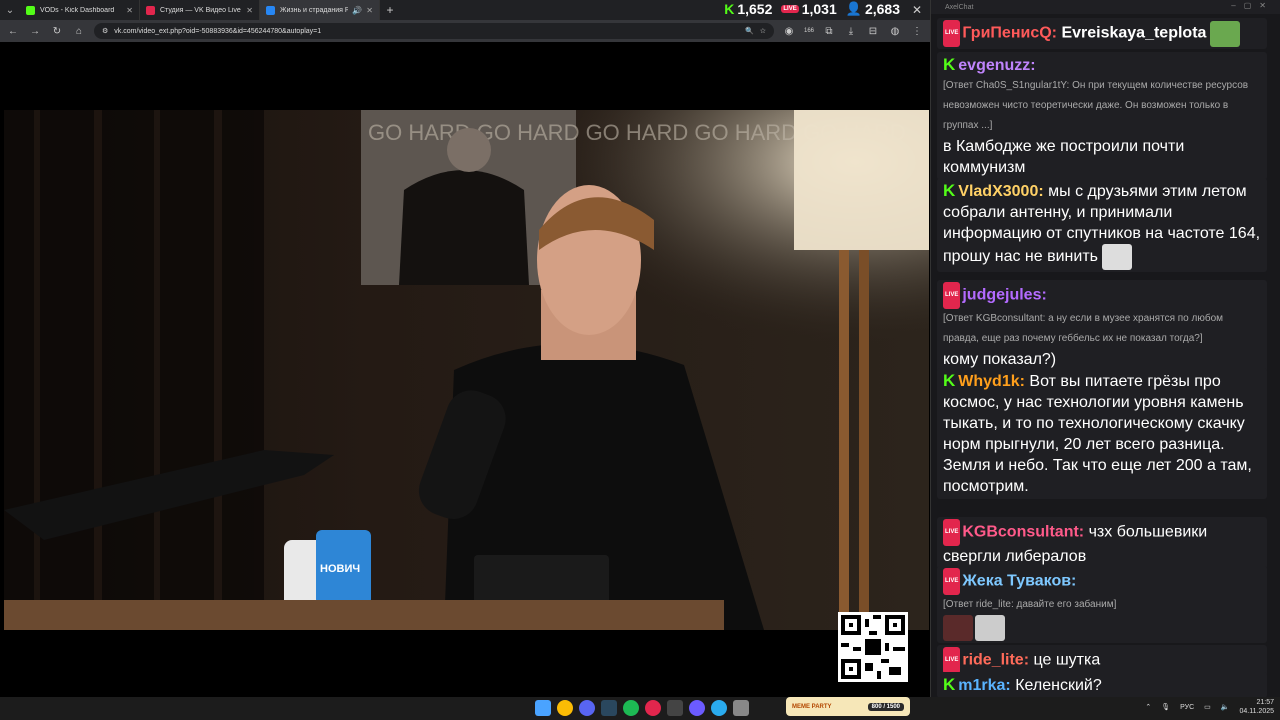 The image size is (1280, 720). What do you see at coordinates (1225, 707) in the screenshot?
I see `volume-icon: 🔈` at bounding box center [1225, 707].